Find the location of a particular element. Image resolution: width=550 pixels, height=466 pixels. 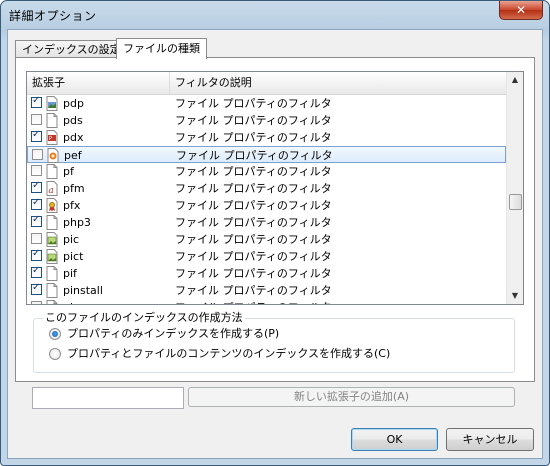

extension-label: pic is located at coordinates (71, 239).